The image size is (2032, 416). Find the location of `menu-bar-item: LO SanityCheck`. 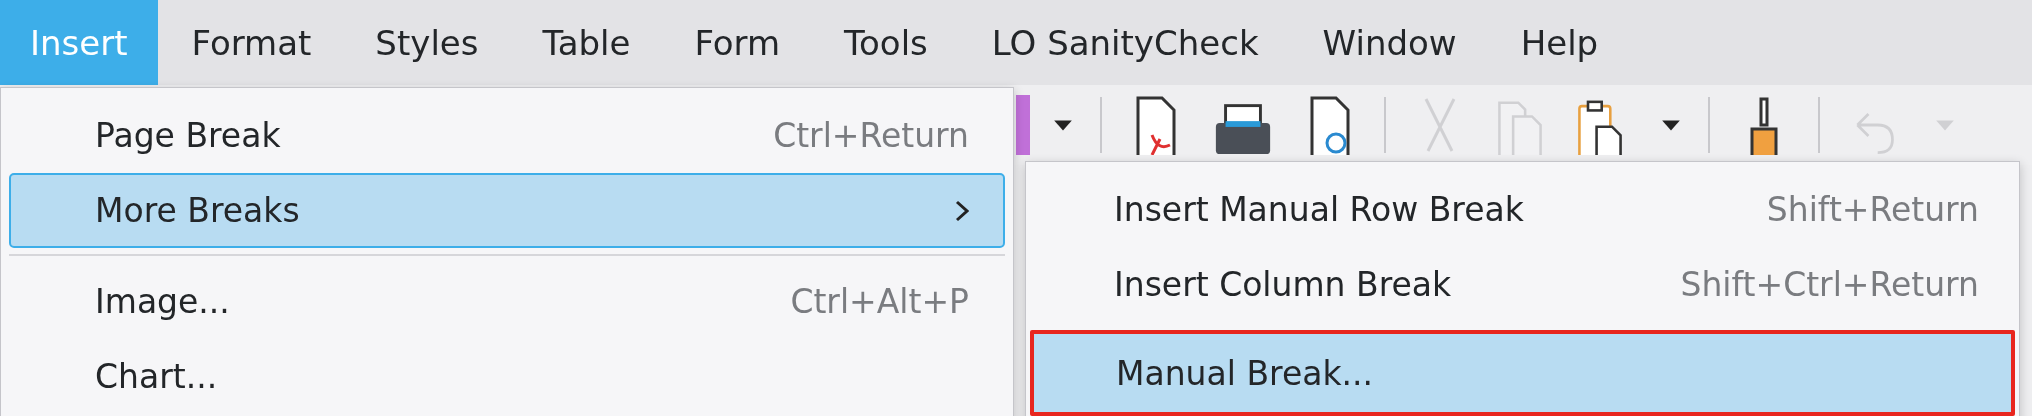

menu-bar-item: LO SanityCheck is located at coordinates (1125, 42).